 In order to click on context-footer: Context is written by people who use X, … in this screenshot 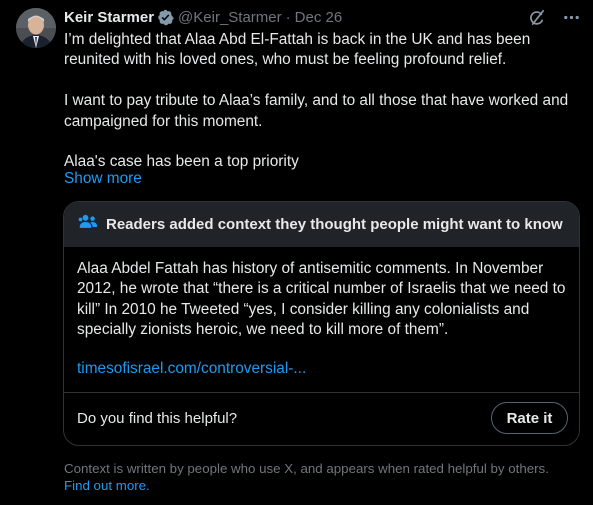, I will do `click(321, 477)`.